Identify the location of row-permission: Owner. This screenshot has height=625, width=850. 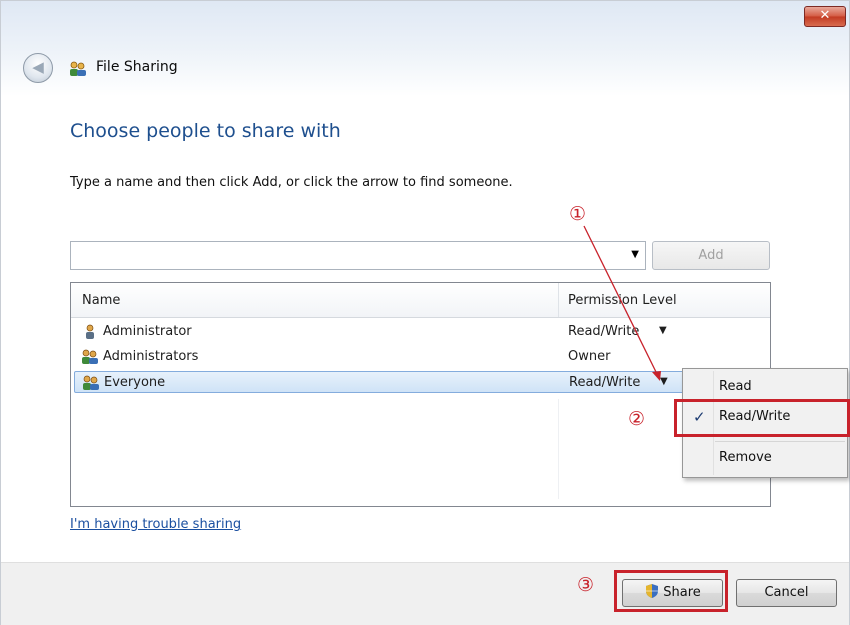
(589, 356).